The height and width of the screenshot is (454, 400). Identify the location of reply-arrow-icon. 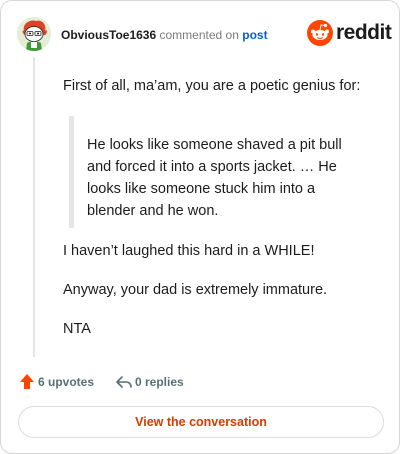
(124, 382).